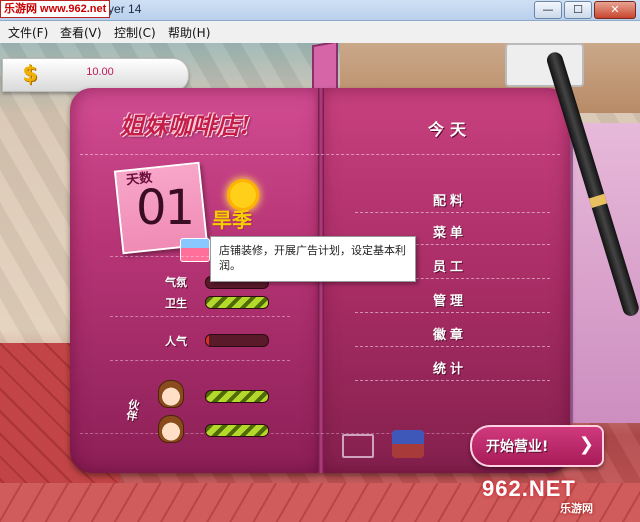 The image size is (640, 522). I want to click on site-watermark: 乐游网 www.962.net, so click(55, 9).